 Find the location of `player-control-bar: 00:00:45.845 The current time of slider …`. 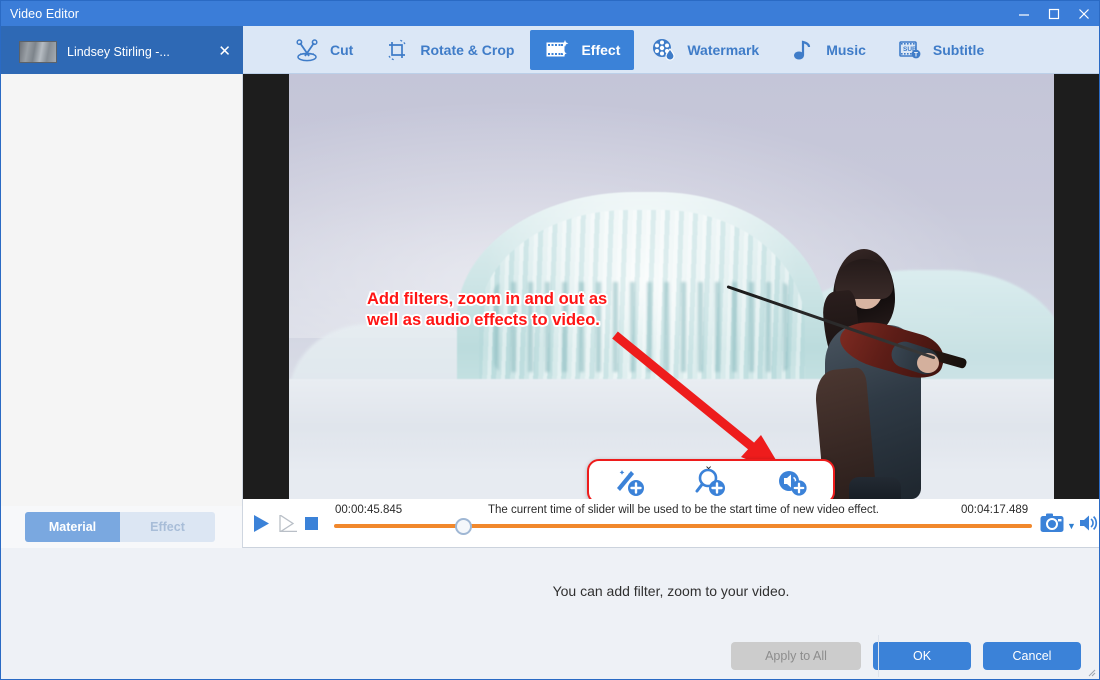

player-control-bar: 00:00:45.845 The current time of slider … is located at coordinates (671, 523).